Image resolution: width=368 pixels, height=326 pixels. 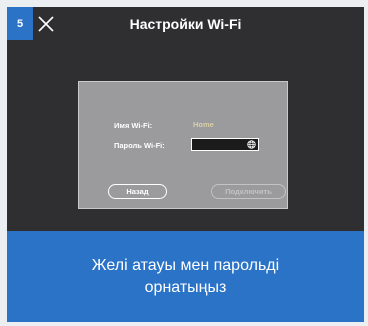 I want to click on back-button: Назад, so click(x=137, y=191).